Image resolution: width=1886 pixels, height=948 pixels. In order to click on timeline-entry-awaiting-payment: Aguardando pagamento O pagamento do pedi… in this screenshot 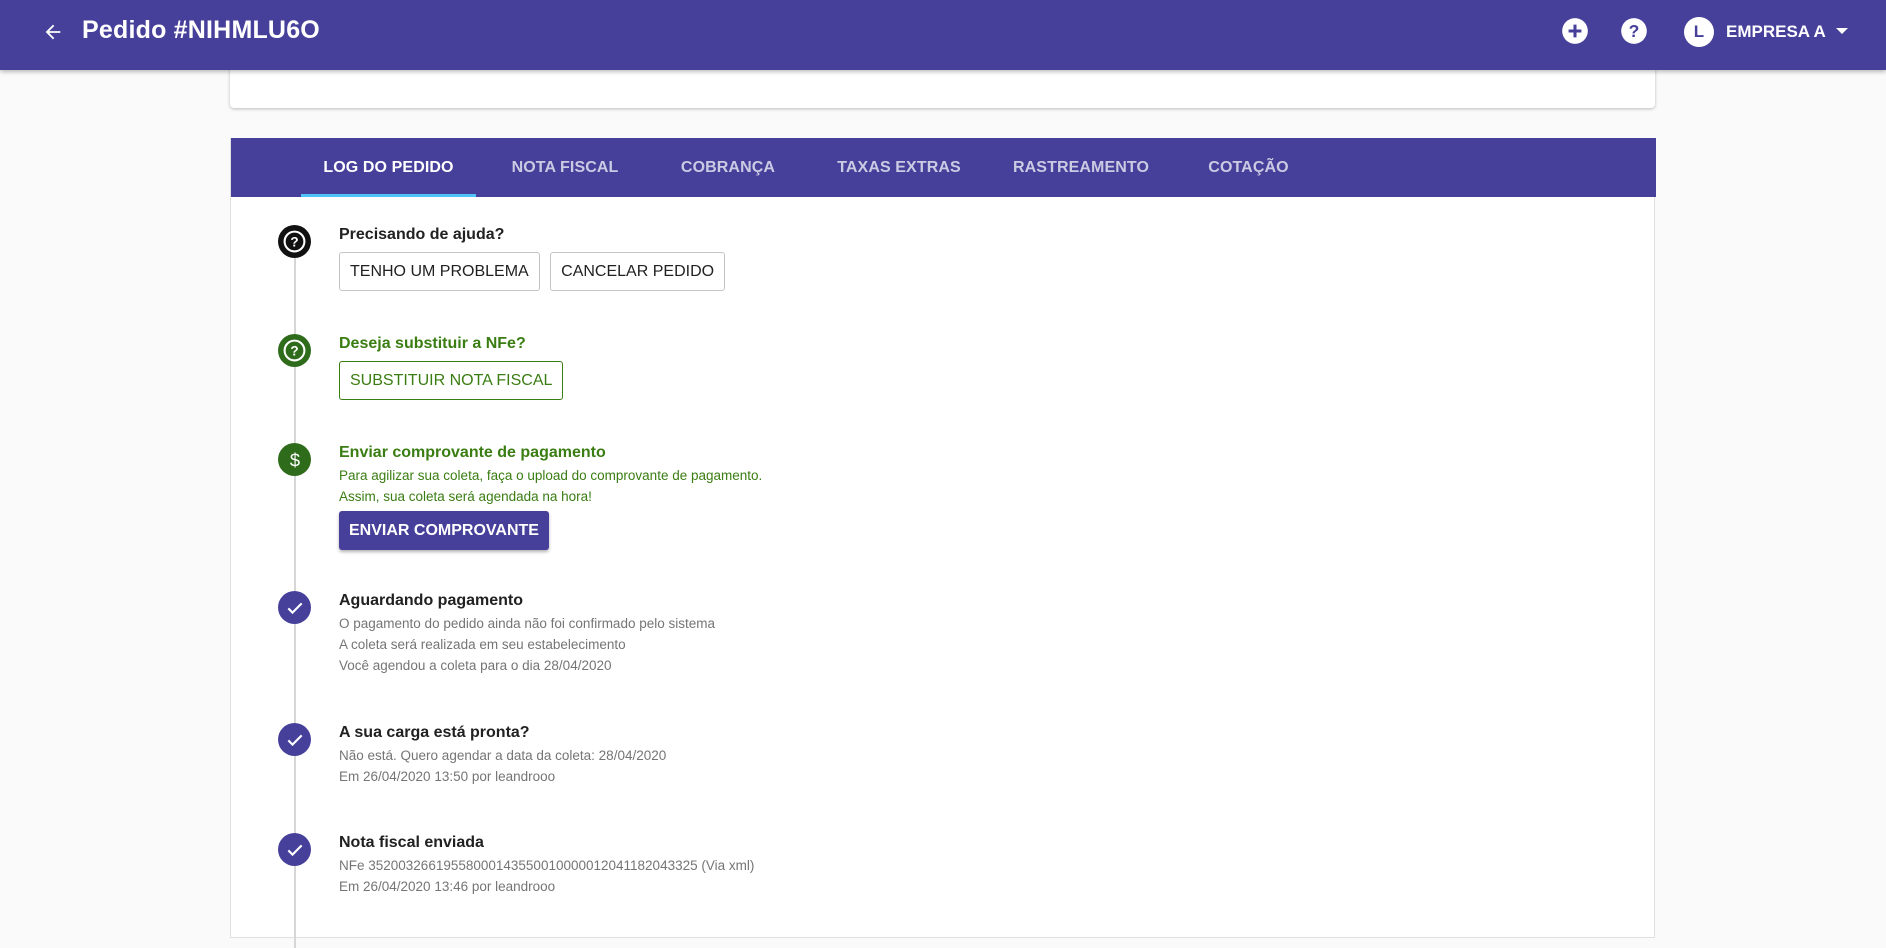, I will do `click(527, 634)`.